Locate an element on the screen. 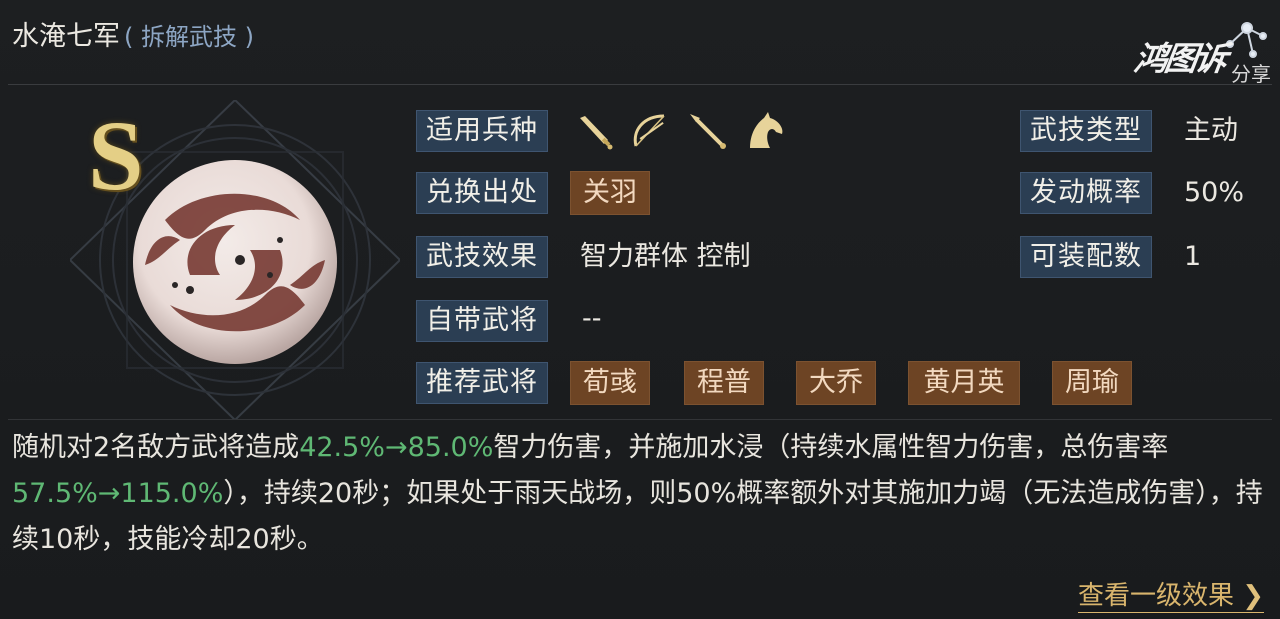 This screenshot has height=619, width=1280. total-damage-highlight: 57.5%→115.0% is located at coordinates (118, 493).